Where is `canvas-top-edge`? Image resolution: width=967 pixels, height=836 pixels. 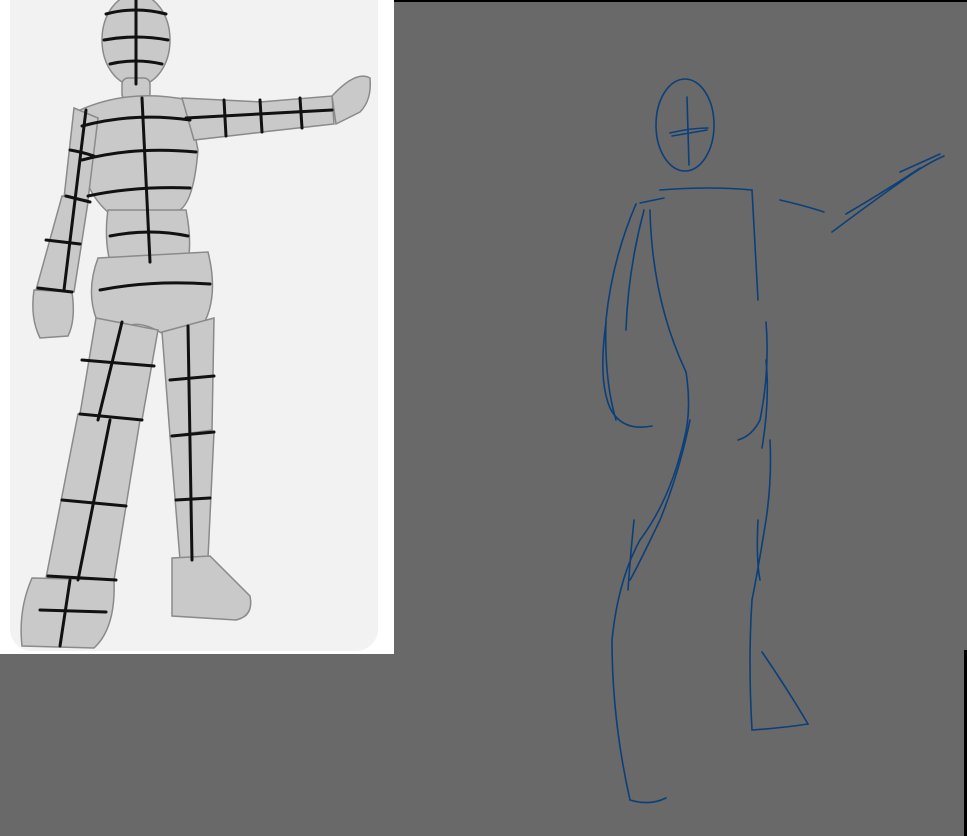 canvas-top-edge is located at coordinates (678, 1).